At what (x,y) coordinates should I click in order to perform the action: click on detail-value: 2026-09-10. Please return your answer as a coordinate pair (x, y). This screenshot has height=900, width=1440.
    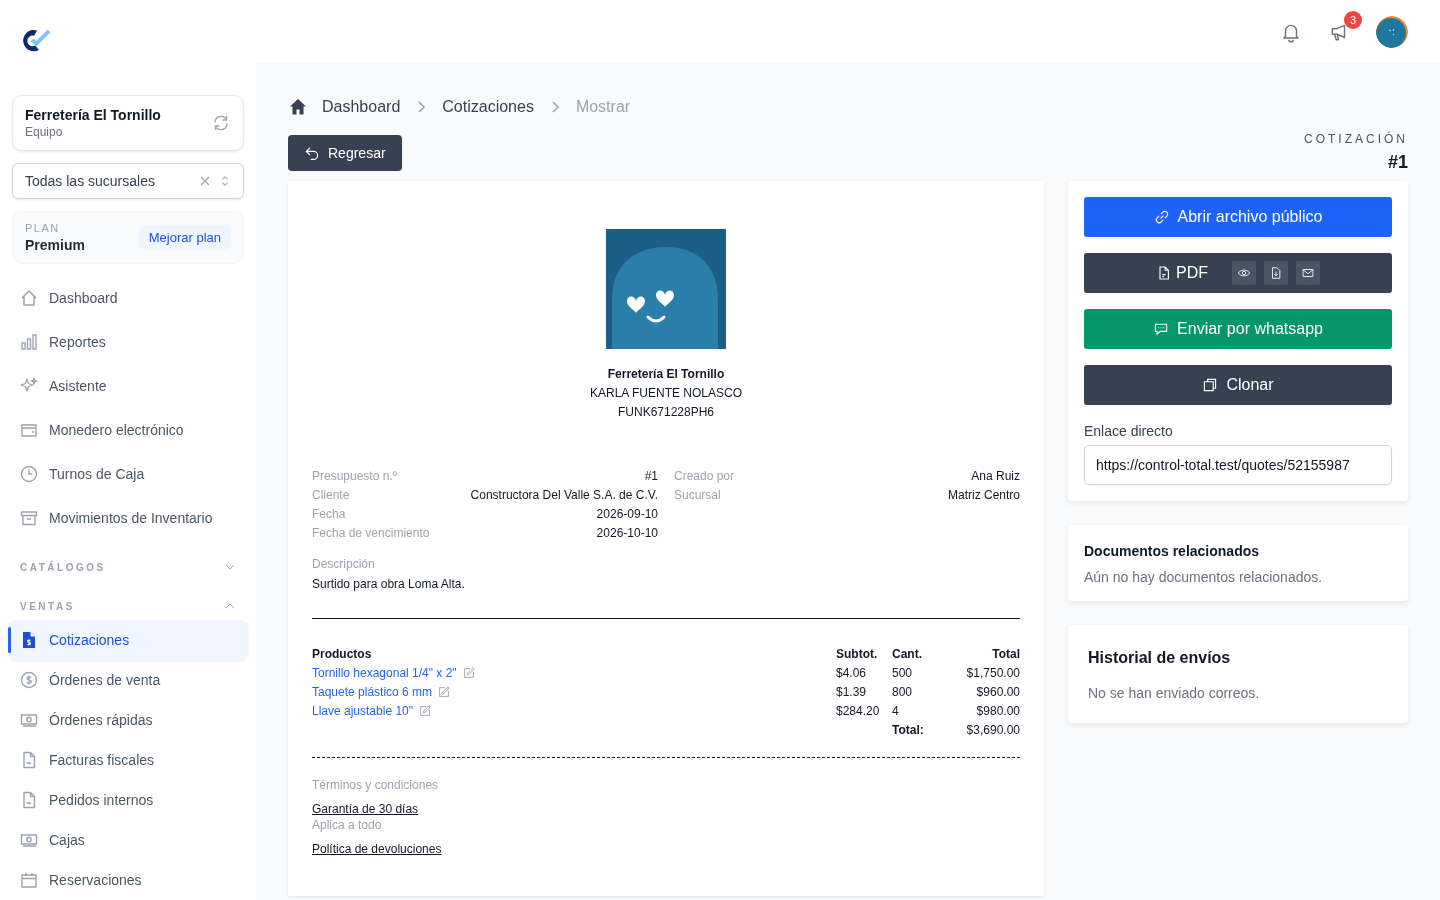
    Looking at the image, I should click on (626, 514).